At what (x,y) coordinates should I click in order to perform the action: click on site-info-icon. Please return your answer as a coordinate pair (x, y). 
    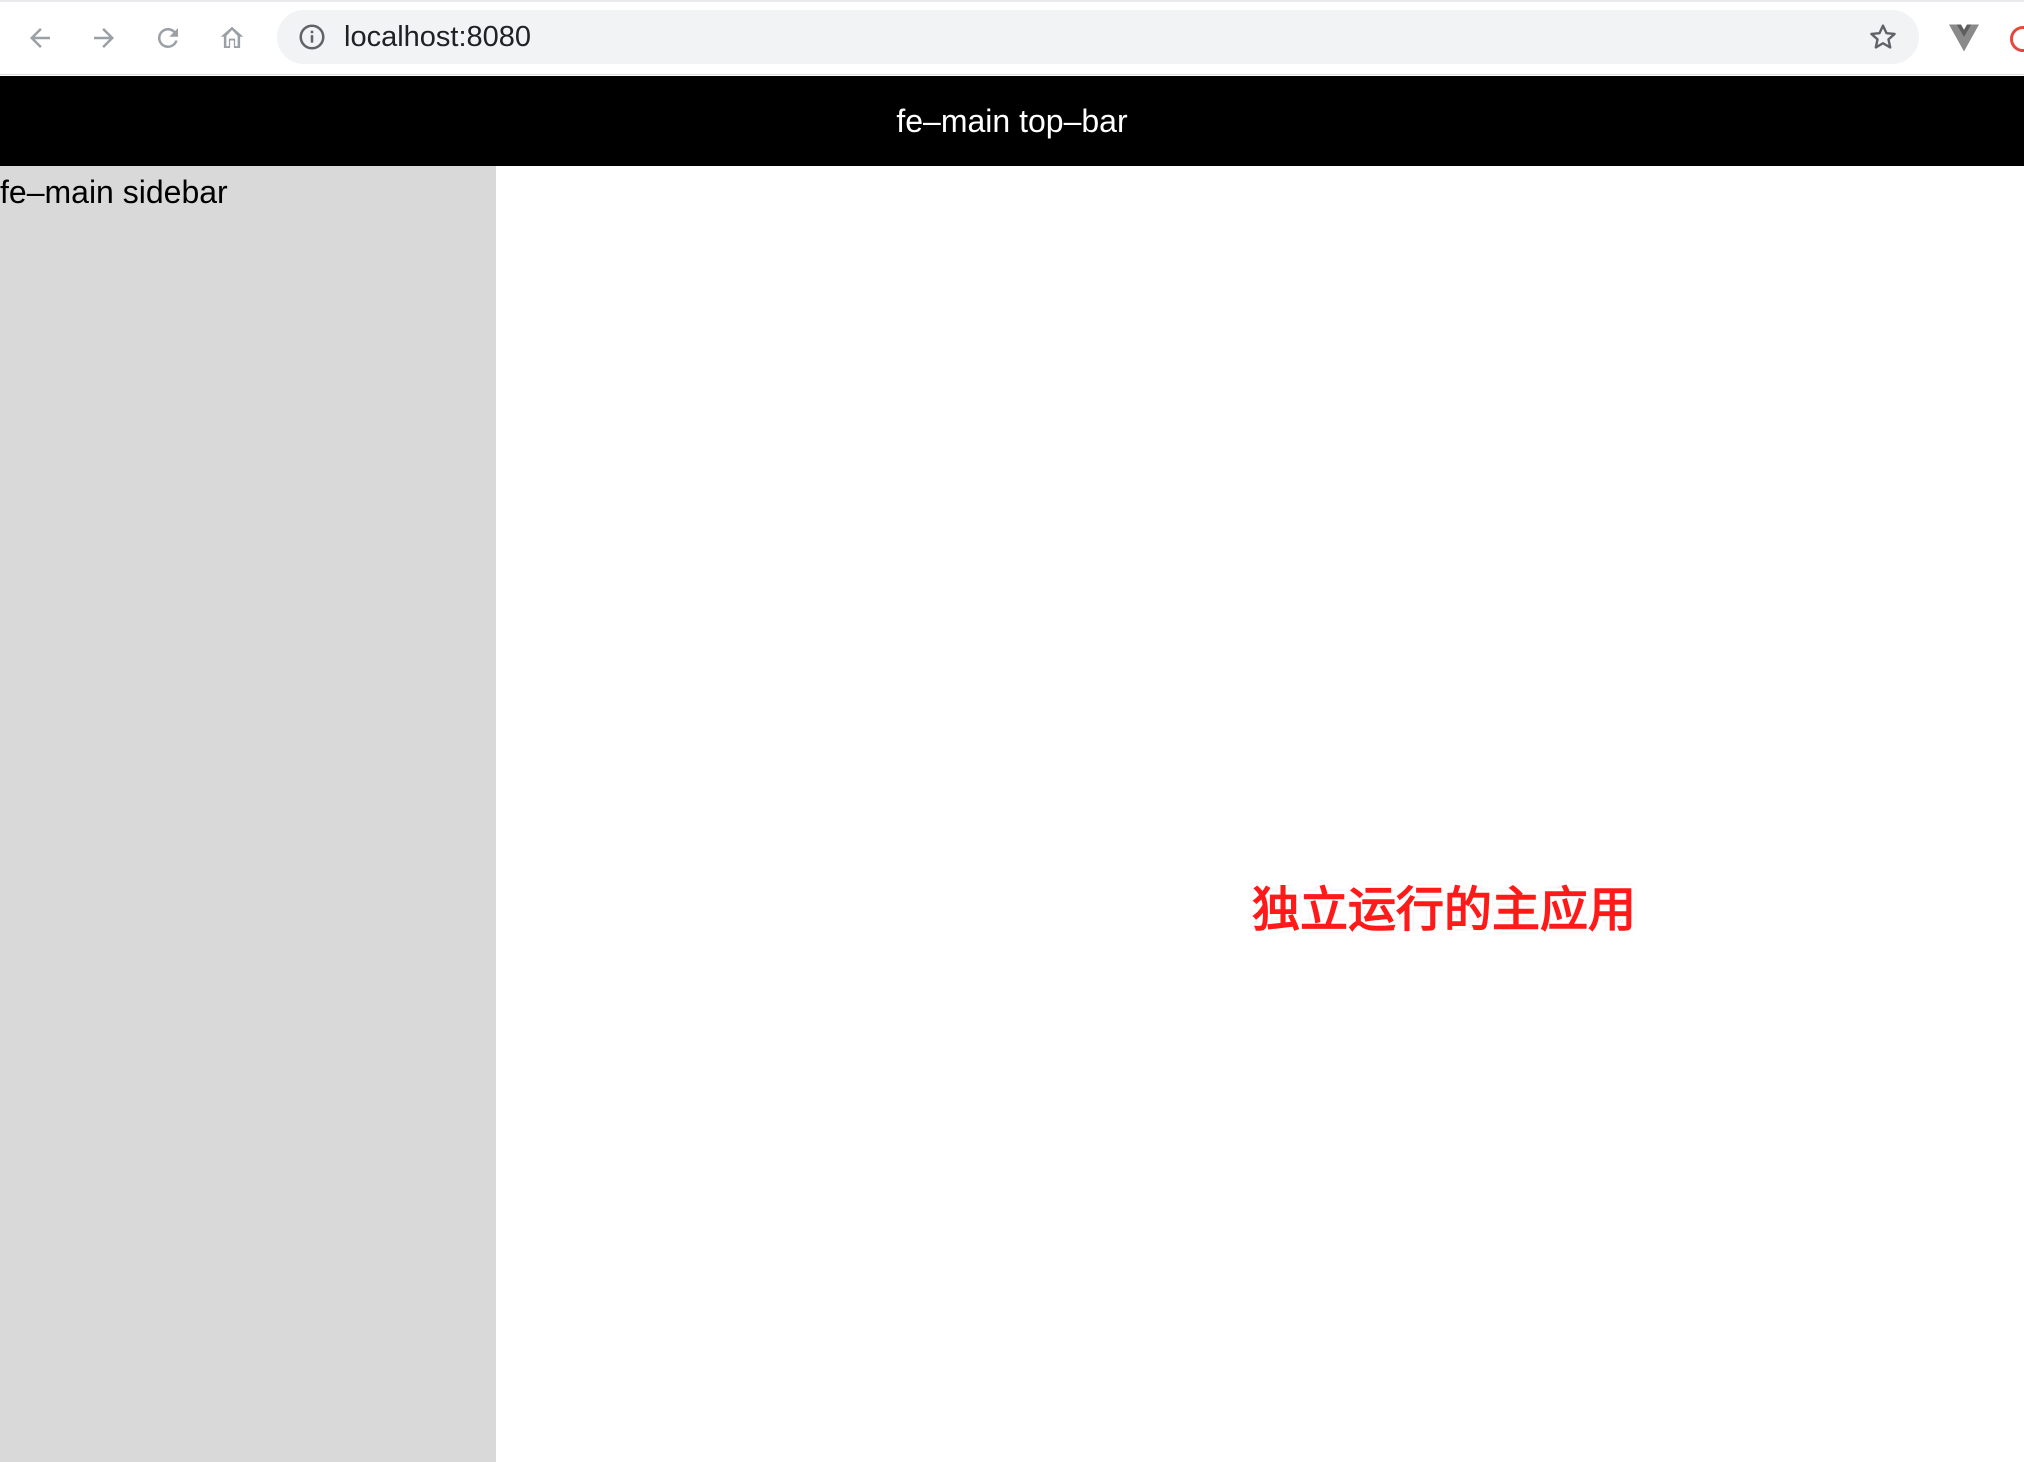
    Looking at the image, I should click on (312, 37).